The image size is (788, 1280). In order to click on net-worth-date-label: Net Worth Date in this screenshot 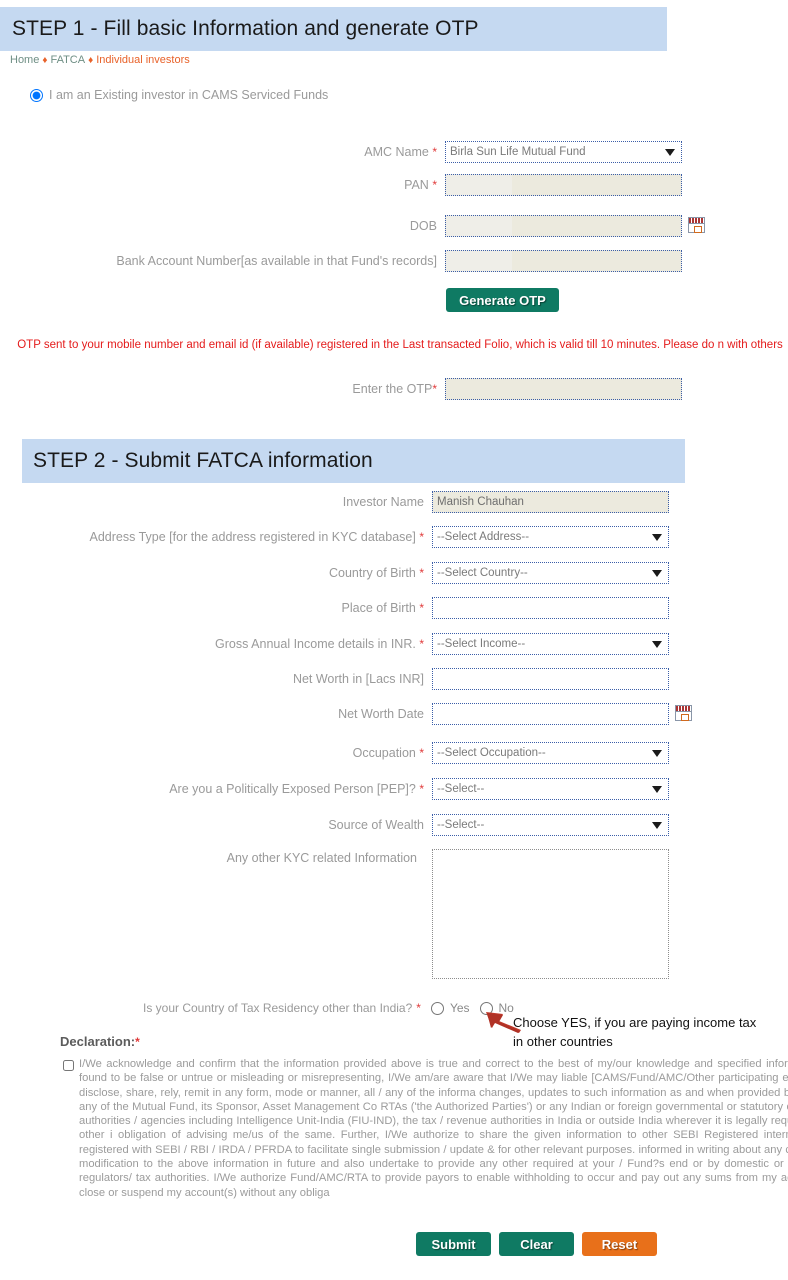, I will do `click(381, 713)`.